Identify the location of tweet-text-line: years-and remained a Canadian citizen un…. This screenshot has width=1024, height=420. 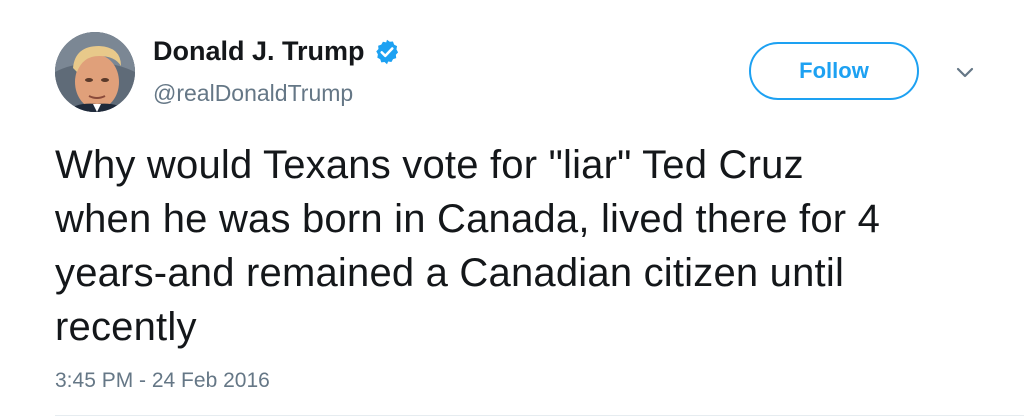
(450, 273).